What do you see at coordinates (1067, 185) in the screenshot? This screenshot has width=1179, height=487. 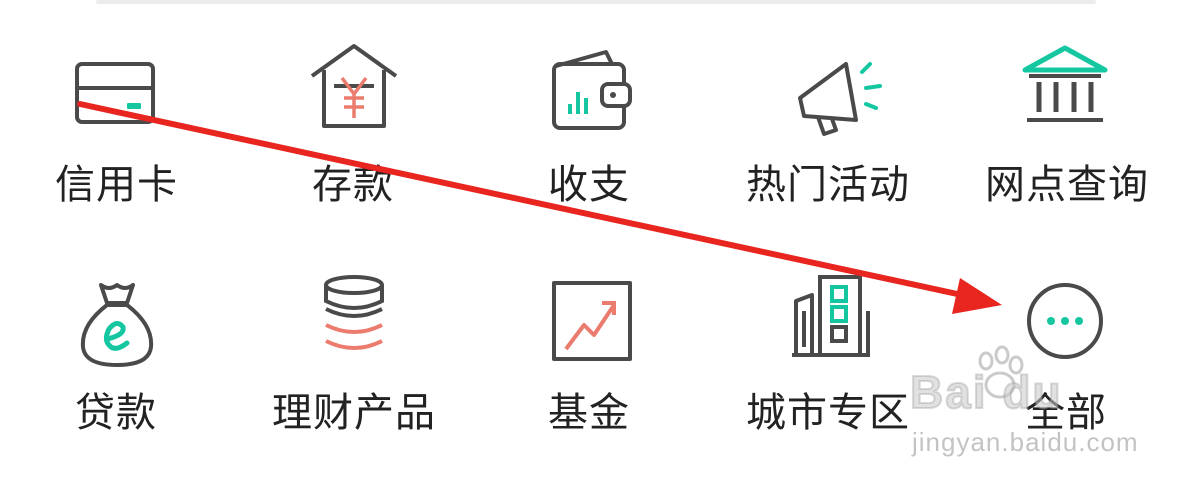 I see `grid-item-label: 网点查询` at bounding box center [1067, 185].